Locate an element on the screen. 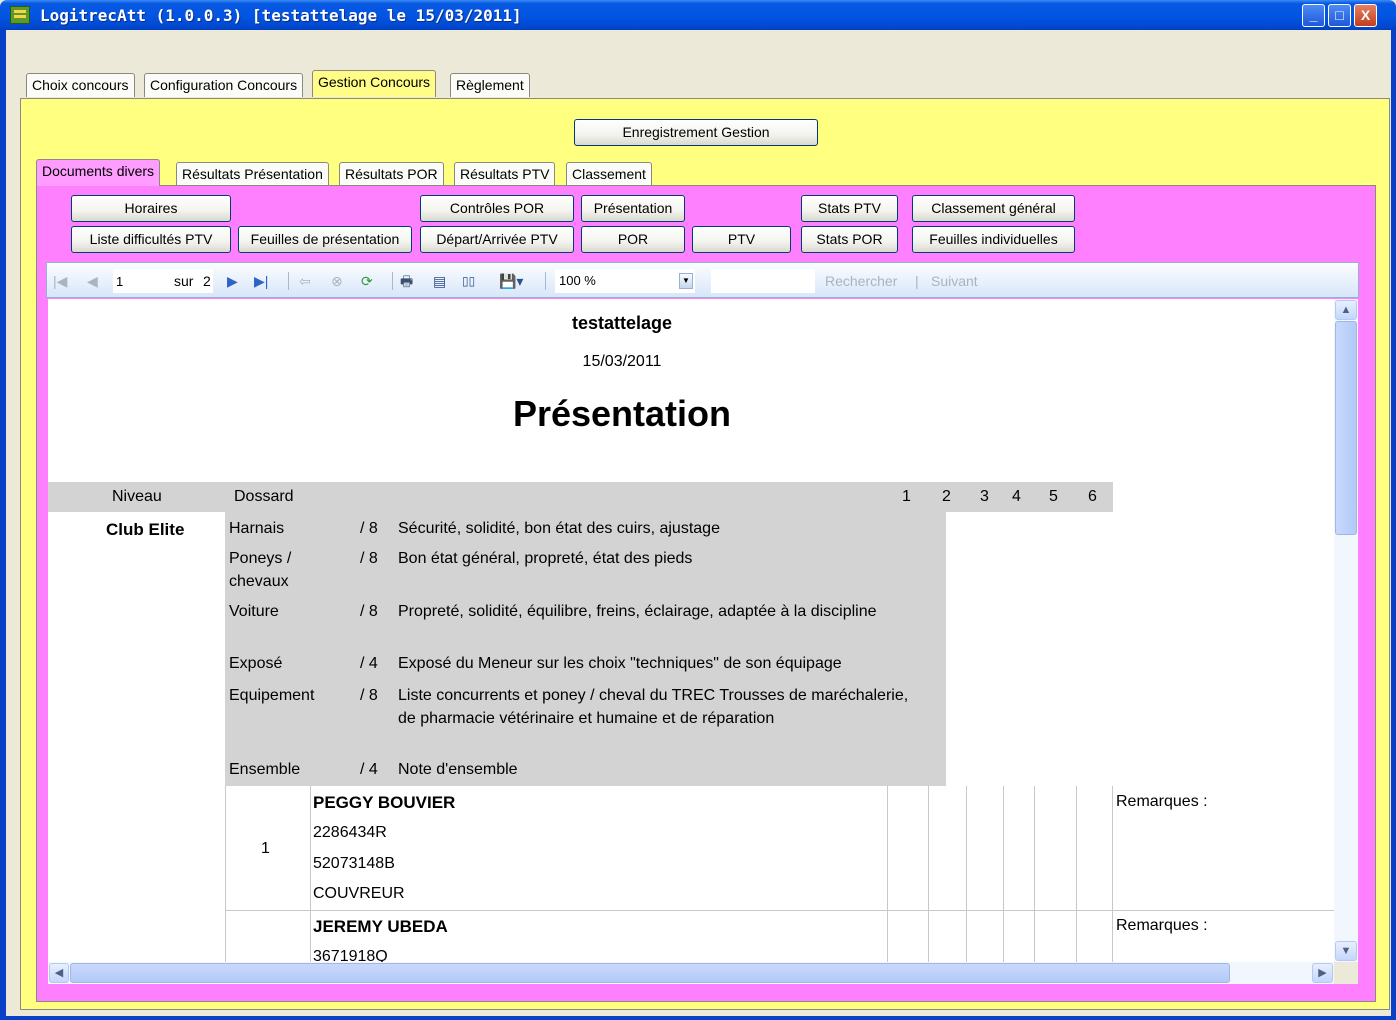  tab-reglement: Règlement is located at coordinates (490, 85).